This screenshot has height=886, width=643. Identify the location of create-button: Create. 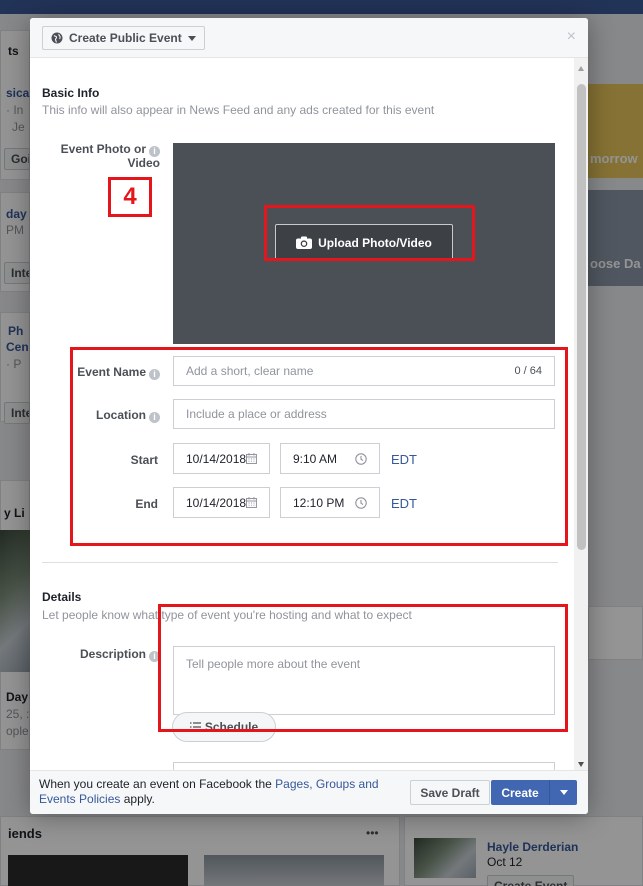
(520, 792).